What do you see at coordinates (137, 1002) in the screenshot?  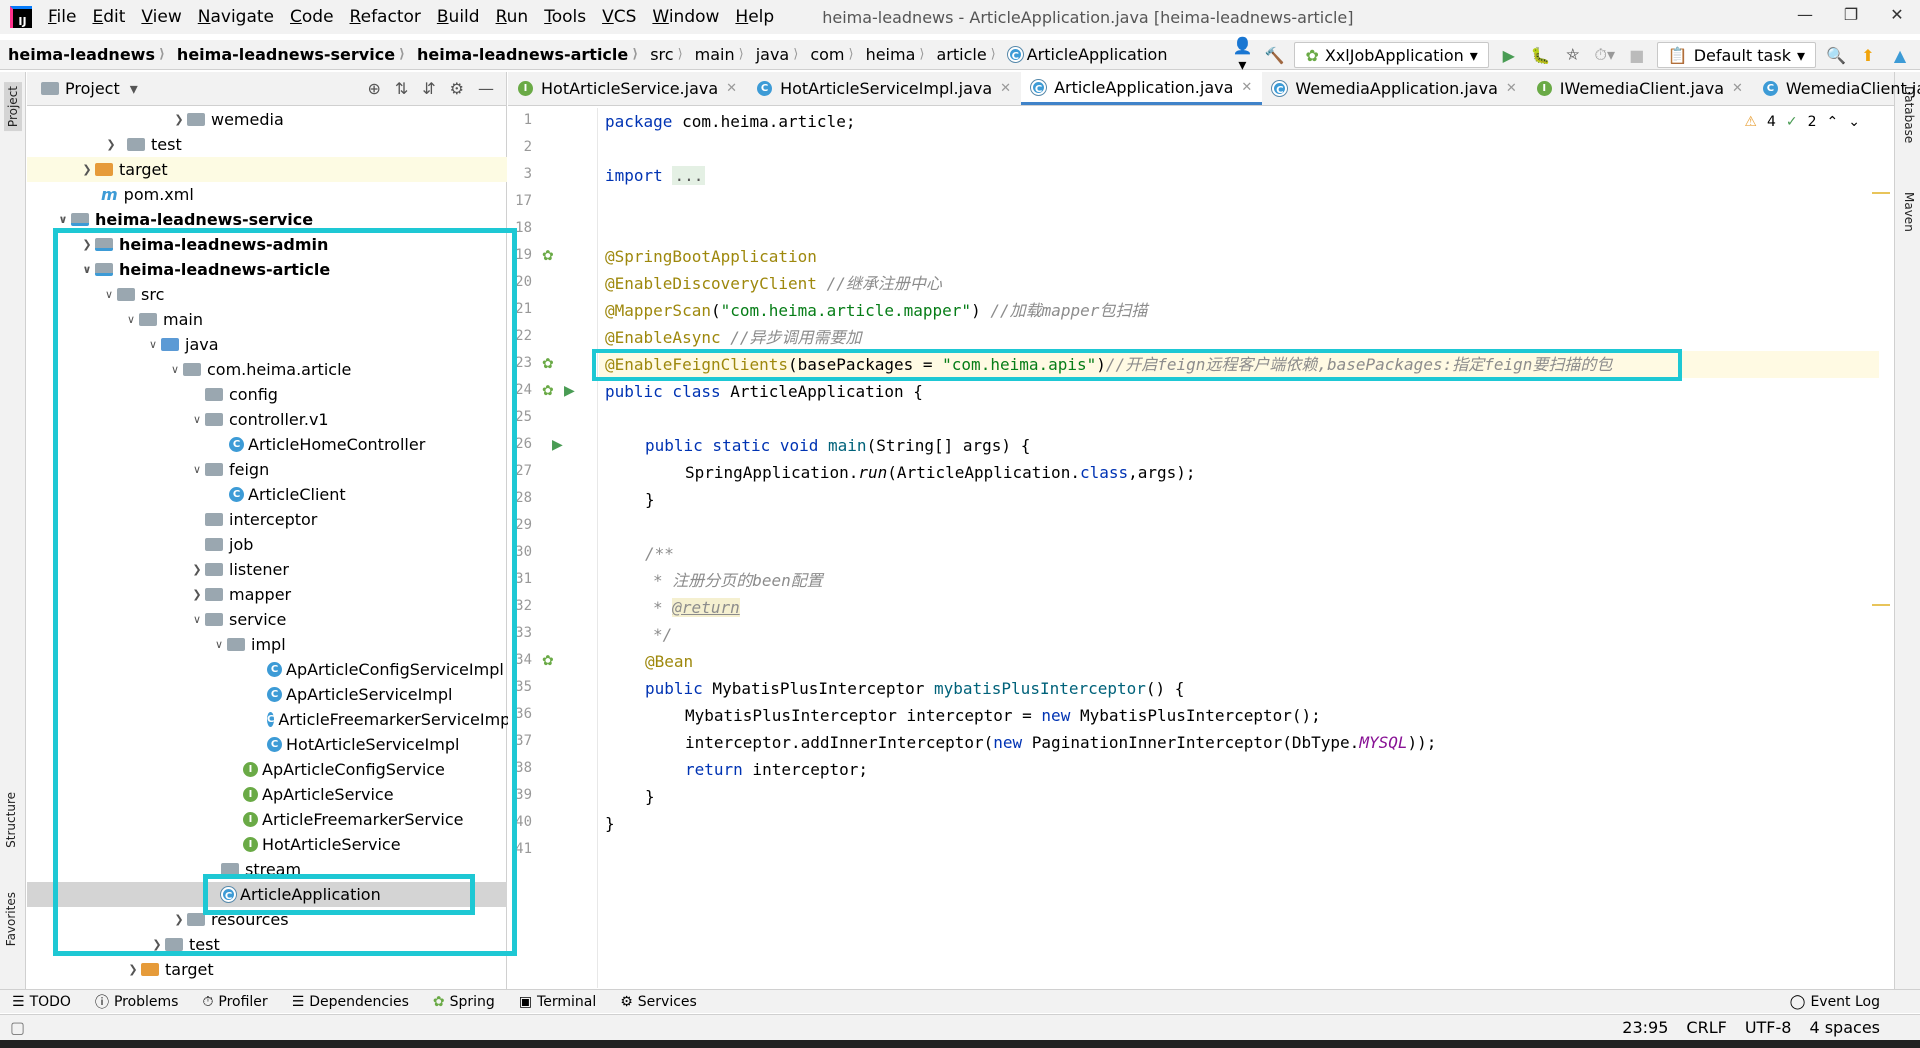 I see `problems-tool-button: ⓘ Problems` at bounding box center [137, 1002].